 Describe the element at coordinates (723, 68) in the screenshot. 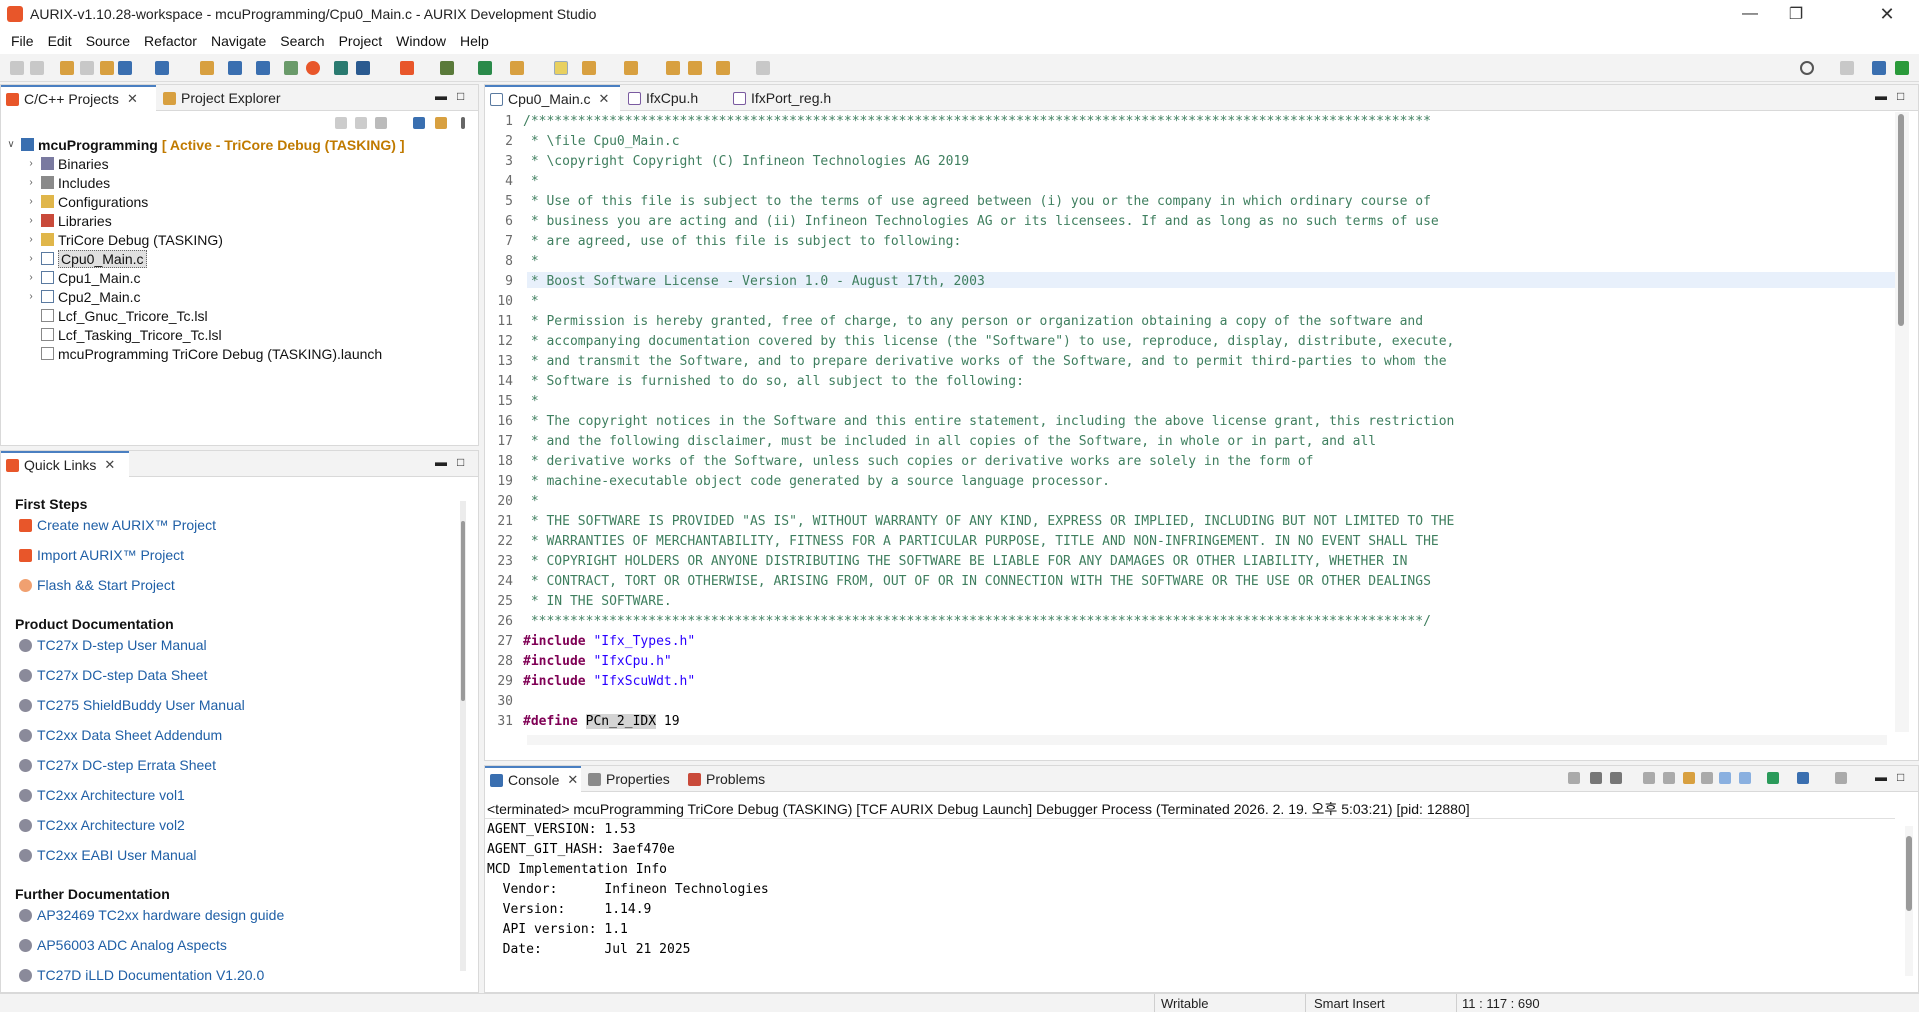

I see `back-nav-icon` at that location.